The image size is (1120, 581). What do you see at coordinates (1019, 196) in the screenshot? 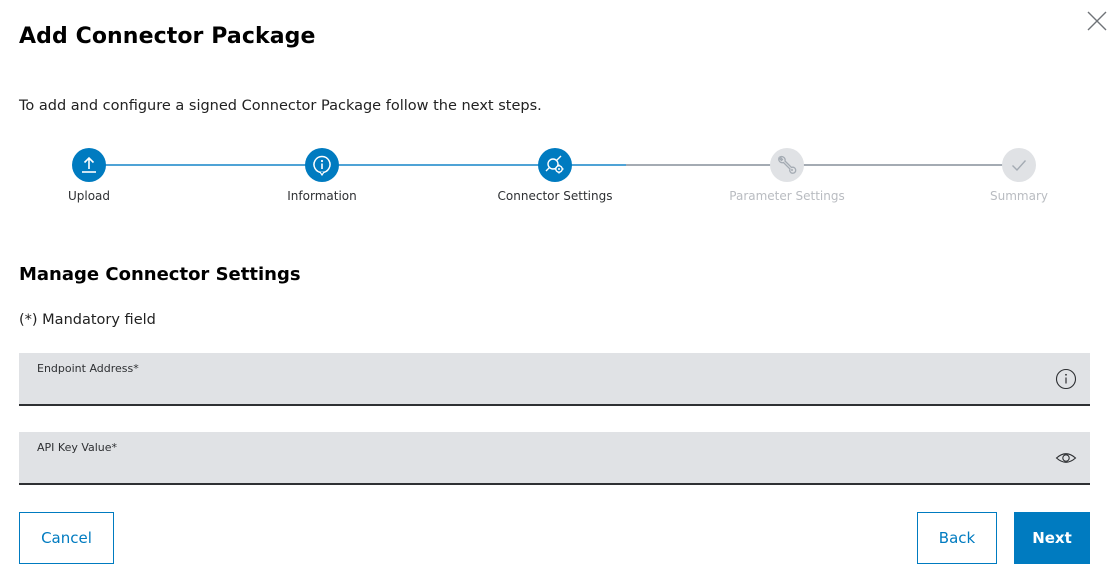
I see `step-label: Summary` at bounding box center [1019, 196].